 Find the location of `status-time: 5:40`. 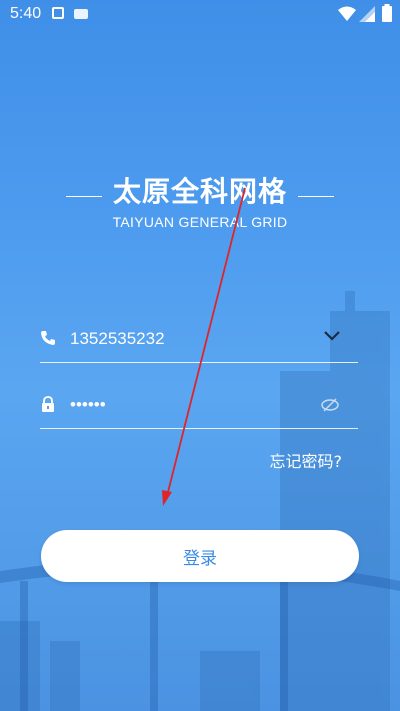

status-time: 5:40 is located at coordinates (26, 13).